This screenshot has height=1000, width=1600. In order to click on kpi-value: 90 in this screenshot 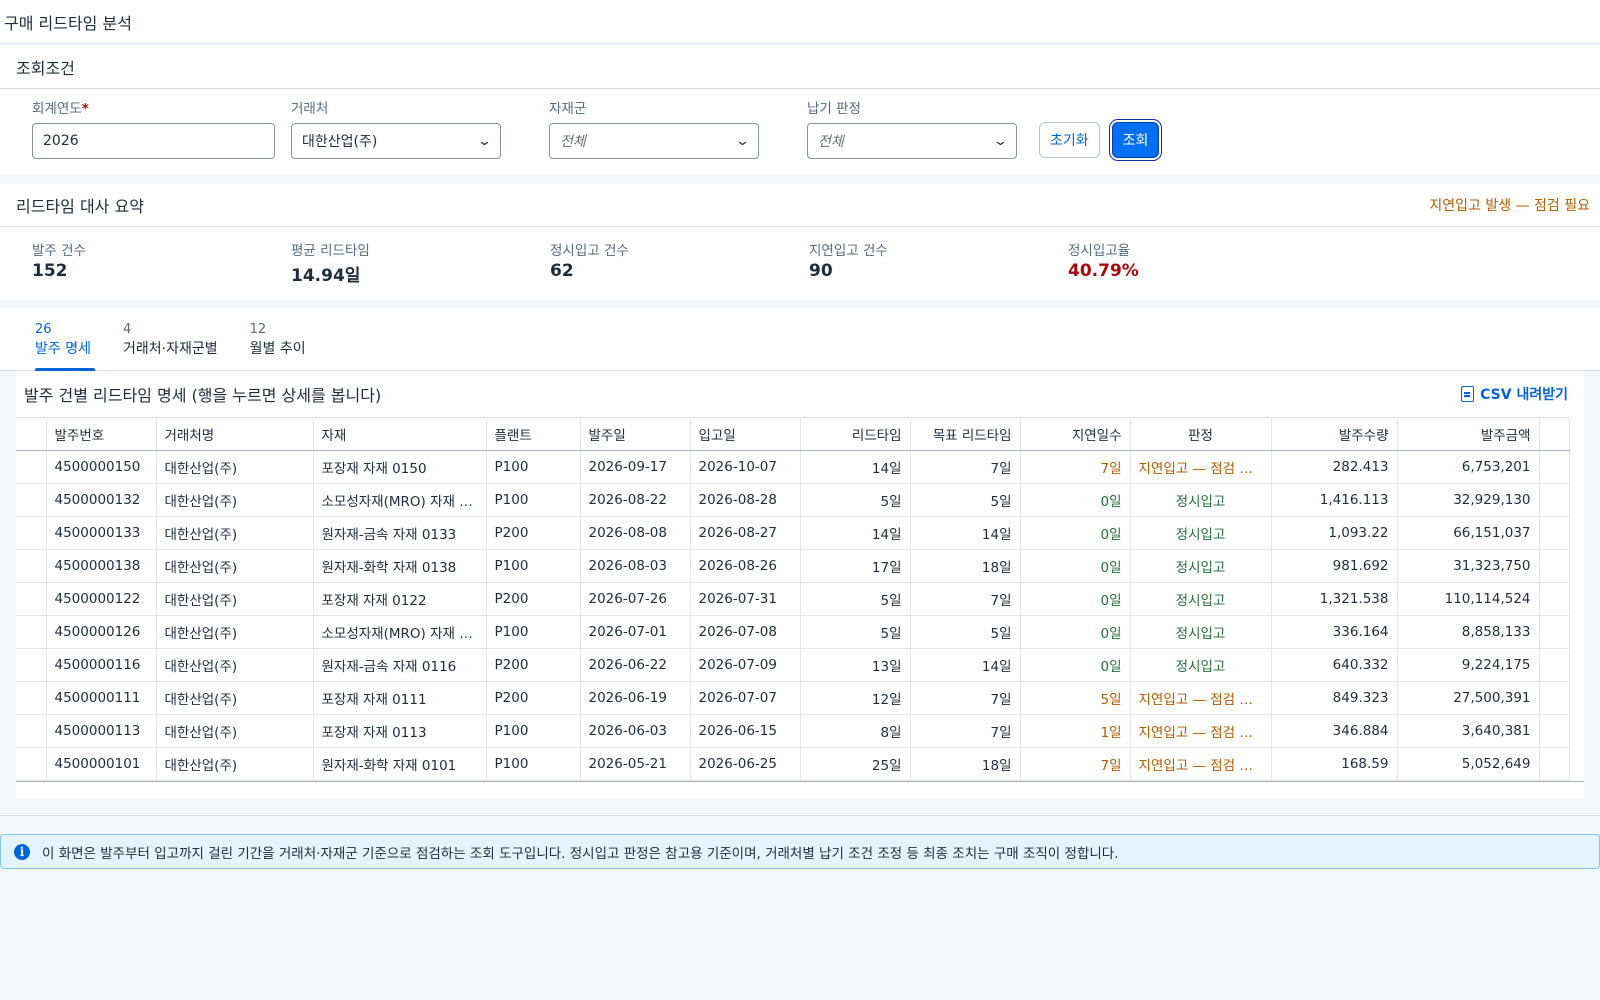, I will do `click(821, 271)`.